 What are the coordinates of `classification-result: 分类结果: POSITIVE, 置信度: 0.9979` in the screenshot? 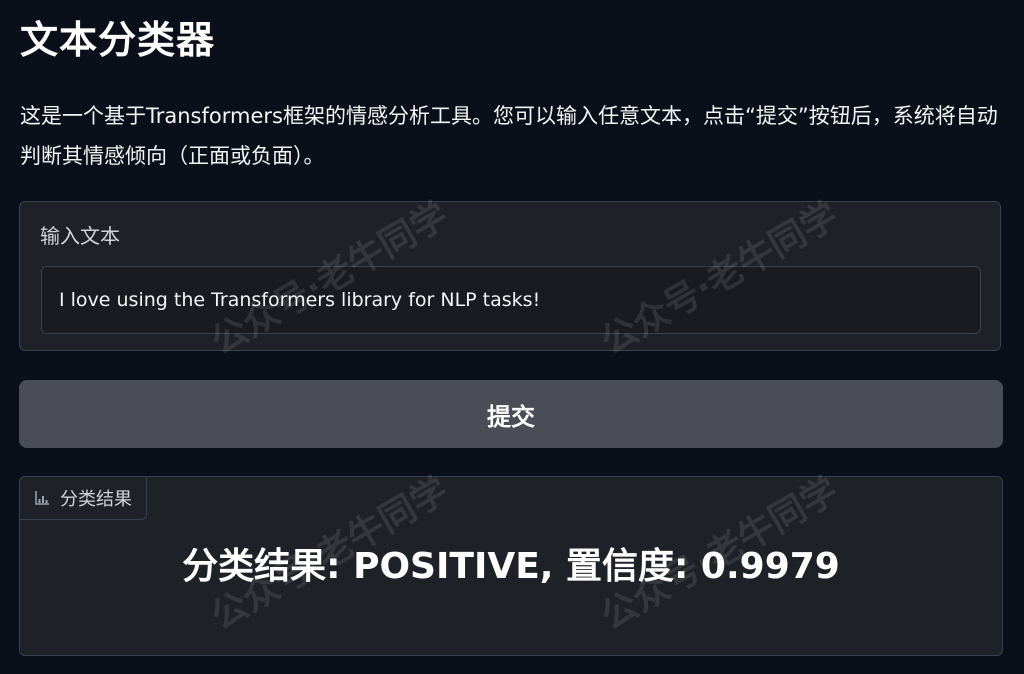 It's located at (511, 566).